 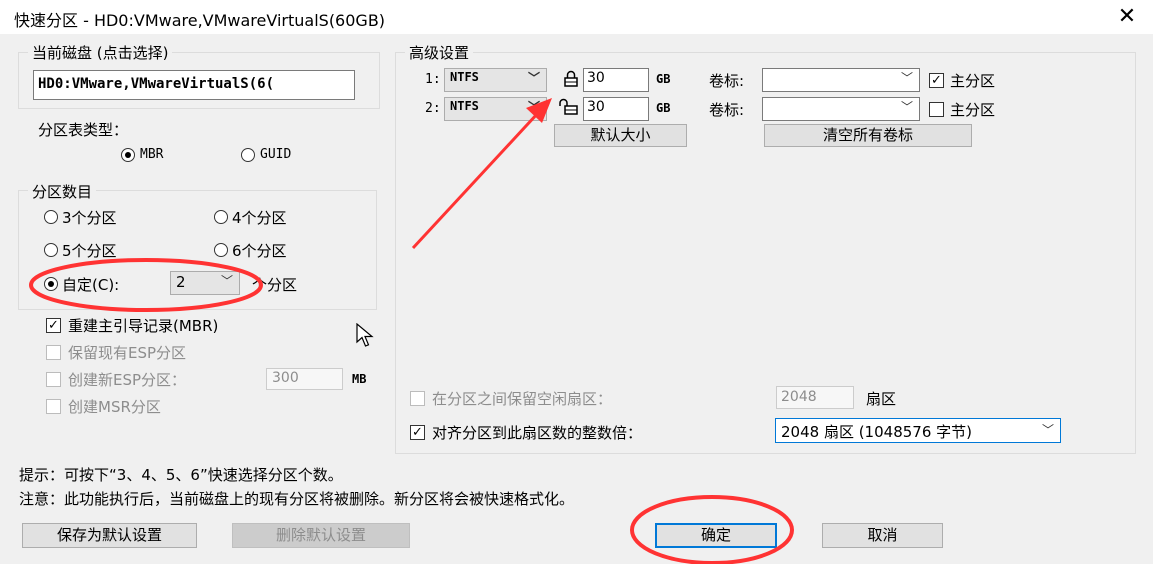 What do you see at coordinates (181, 475) in the screenshot?
I see `tip-text: 提示：可按下“3、4、5、6”快速选择分区个数。` at bounding box center [181, 475].